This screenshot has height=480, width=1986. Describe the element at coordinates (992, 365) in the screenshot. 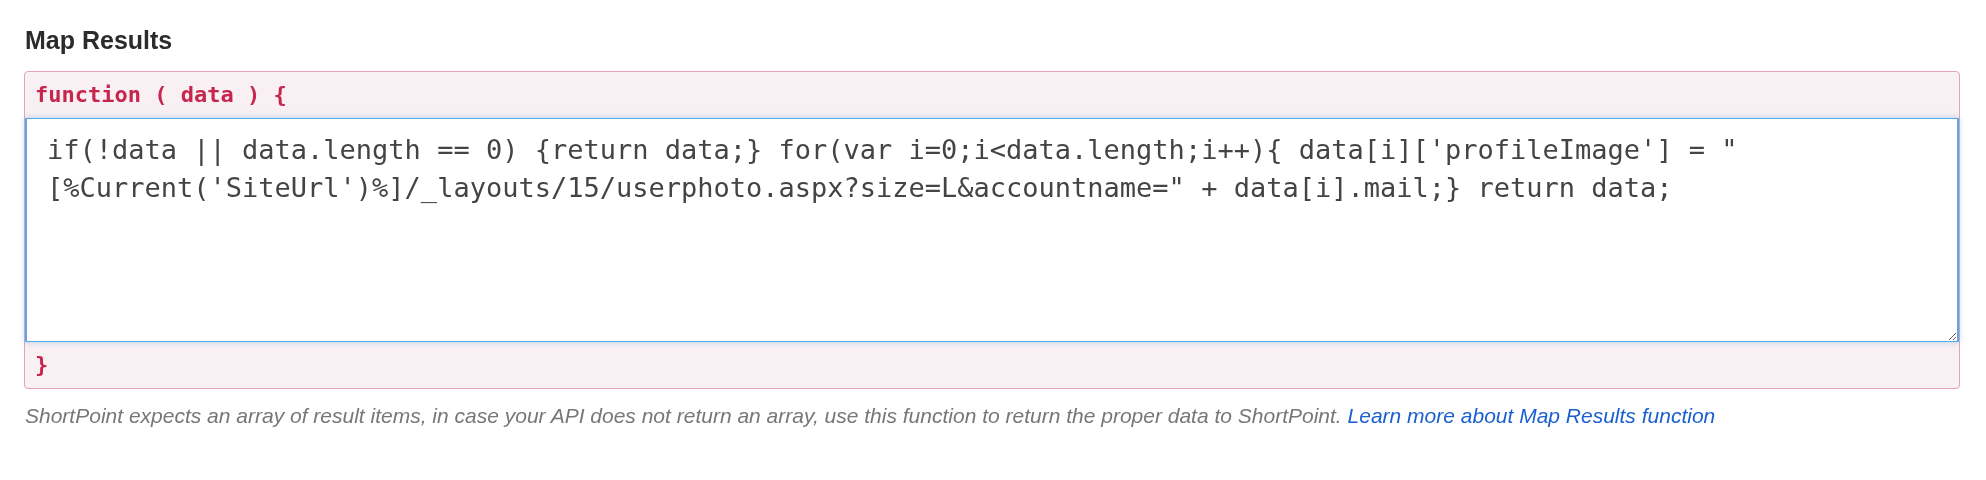

I see `function-footer: }` at that location.